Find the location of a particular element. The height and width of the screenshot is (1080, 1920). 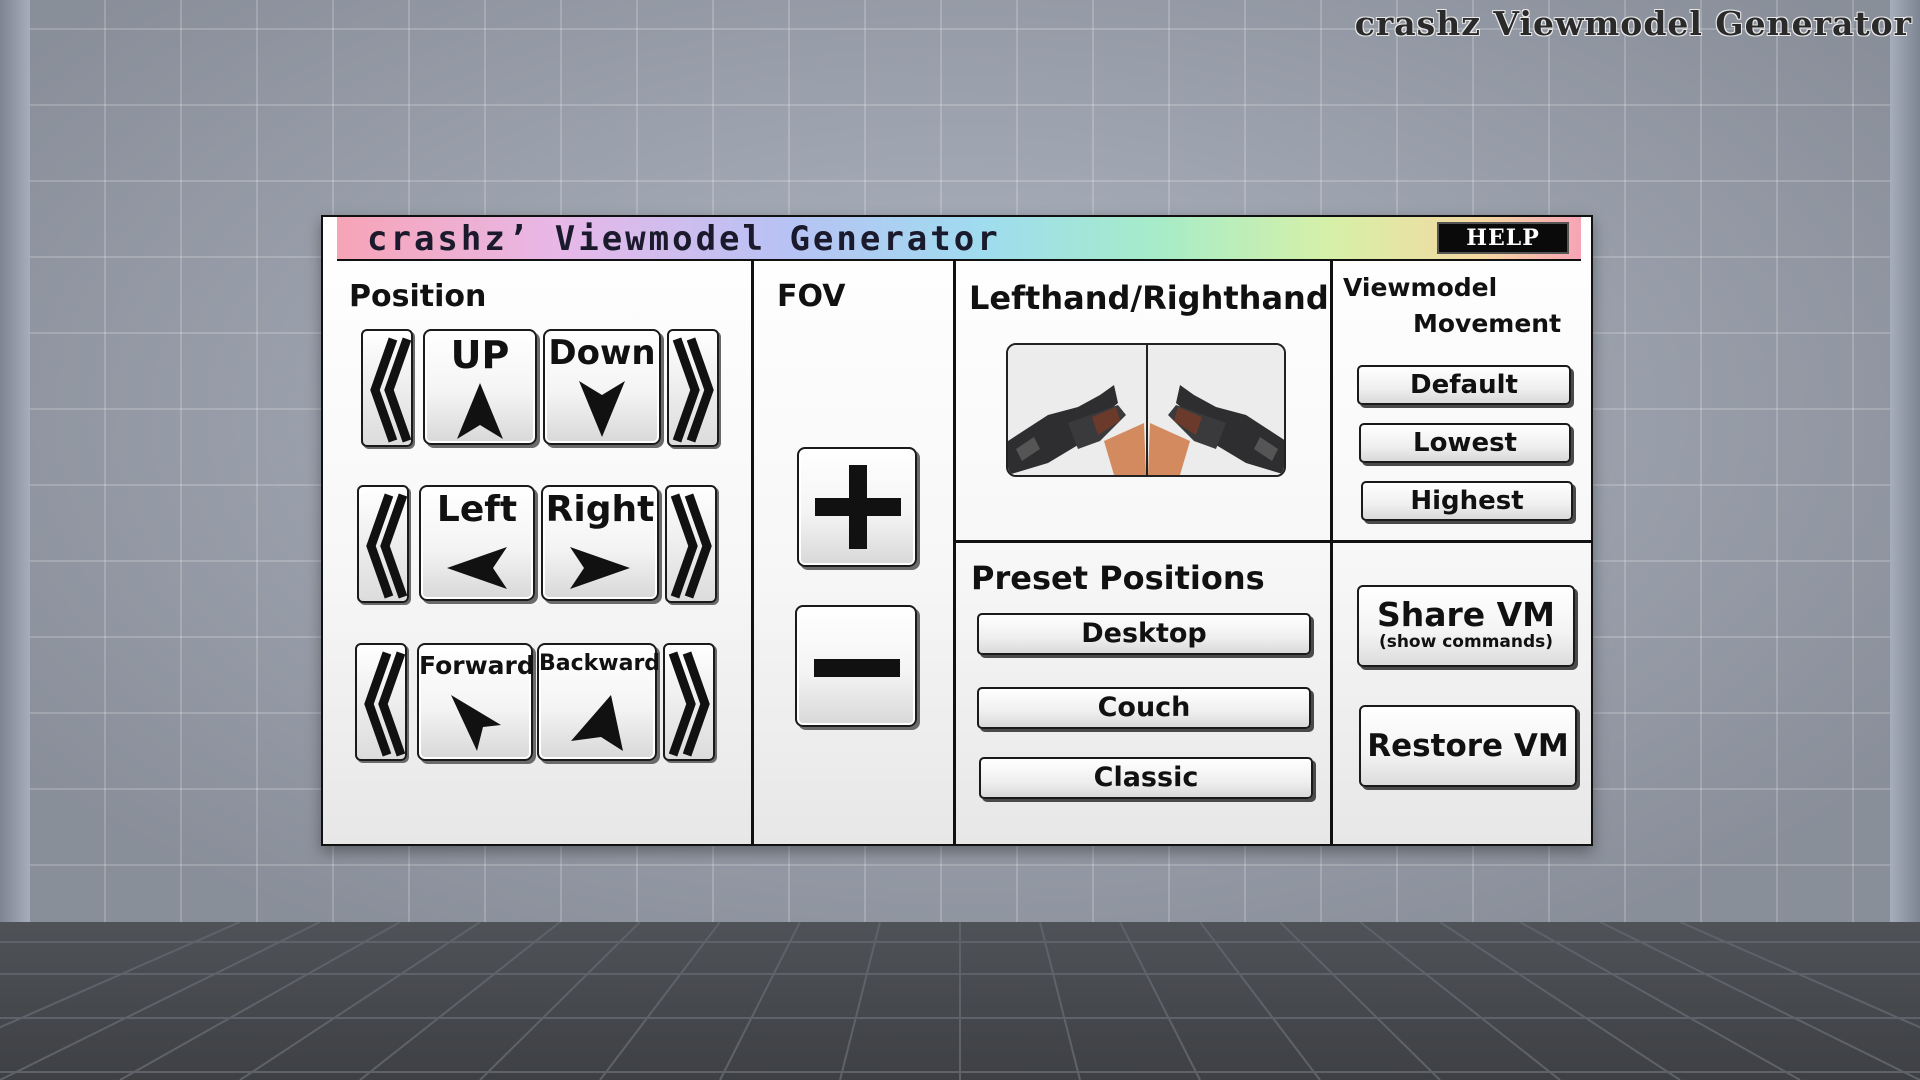

position-right-label: Right is located at coordinates (600, 509).